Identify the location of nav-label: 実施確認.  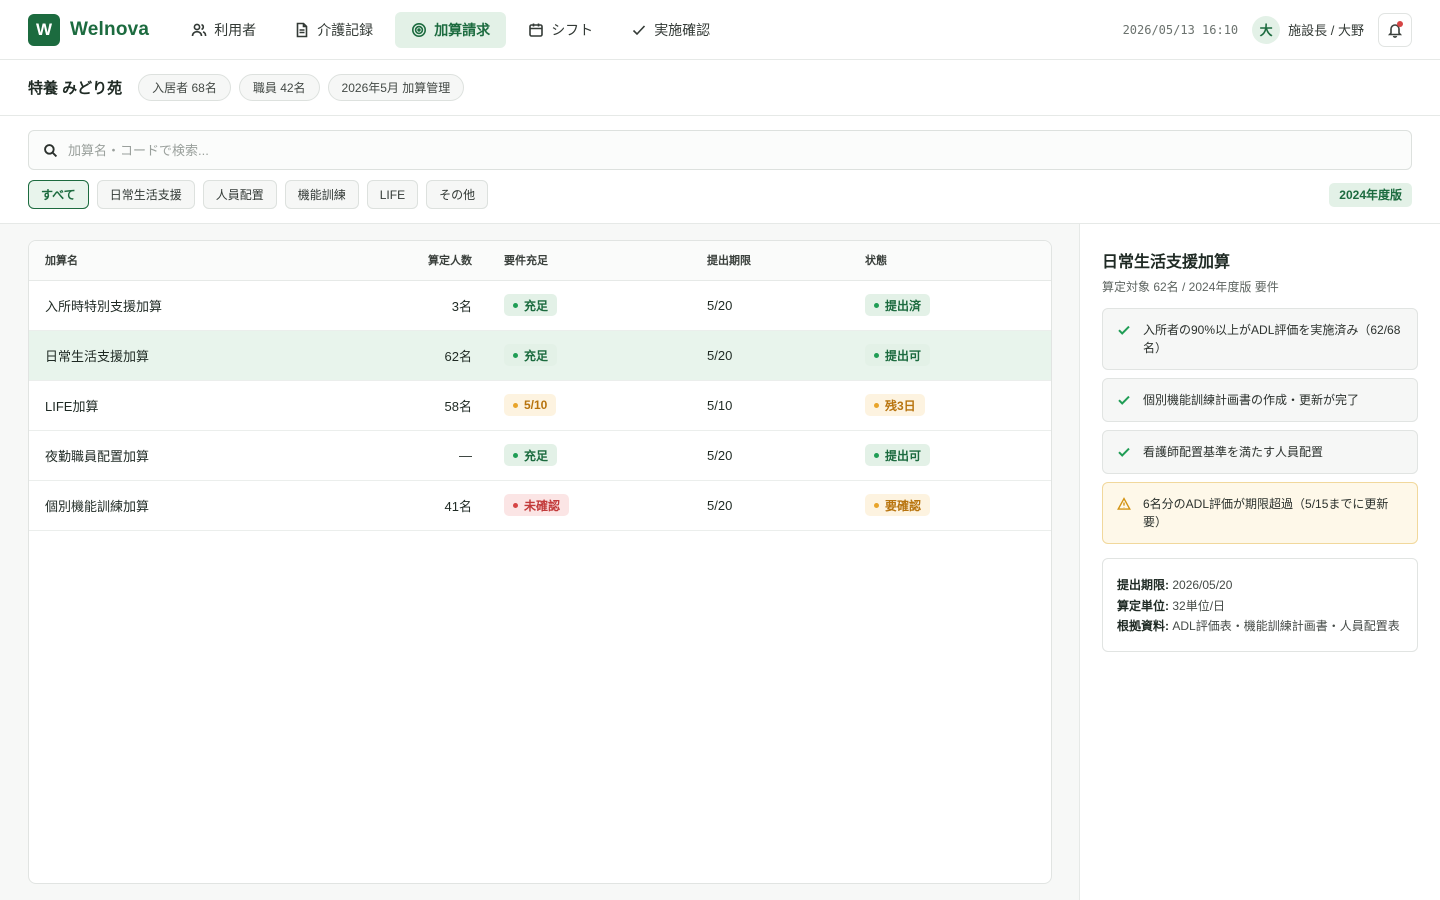
(682, 29).